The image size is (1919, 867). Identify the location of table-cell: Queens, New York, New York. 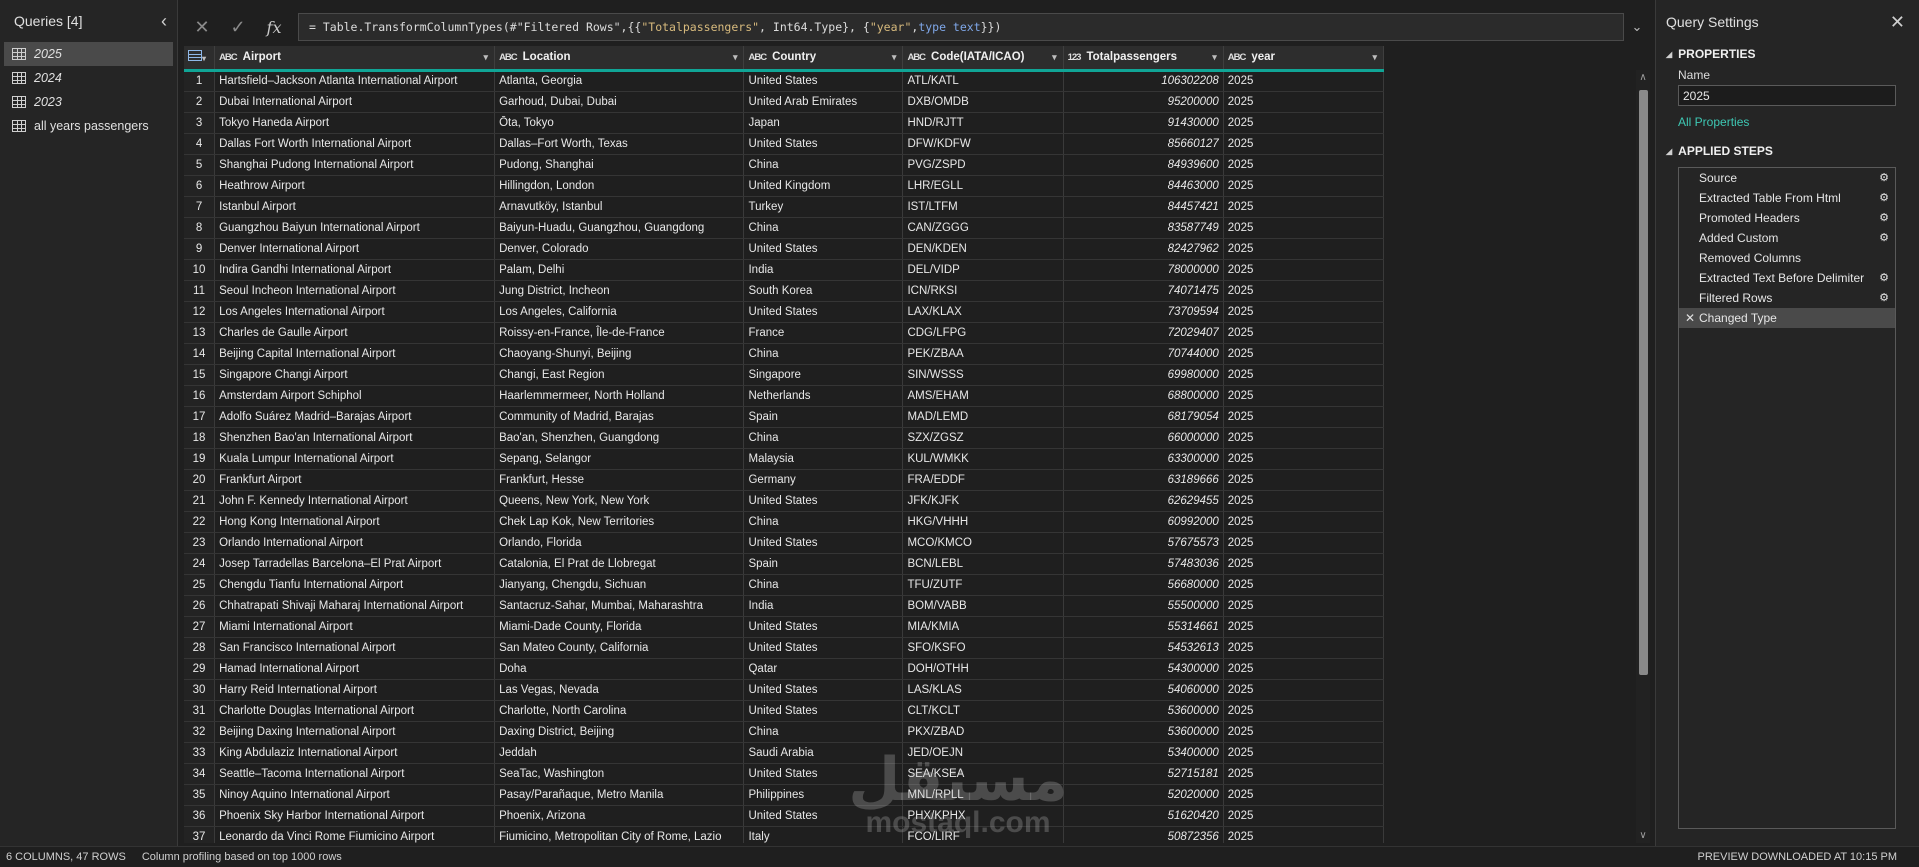
(619, 501).